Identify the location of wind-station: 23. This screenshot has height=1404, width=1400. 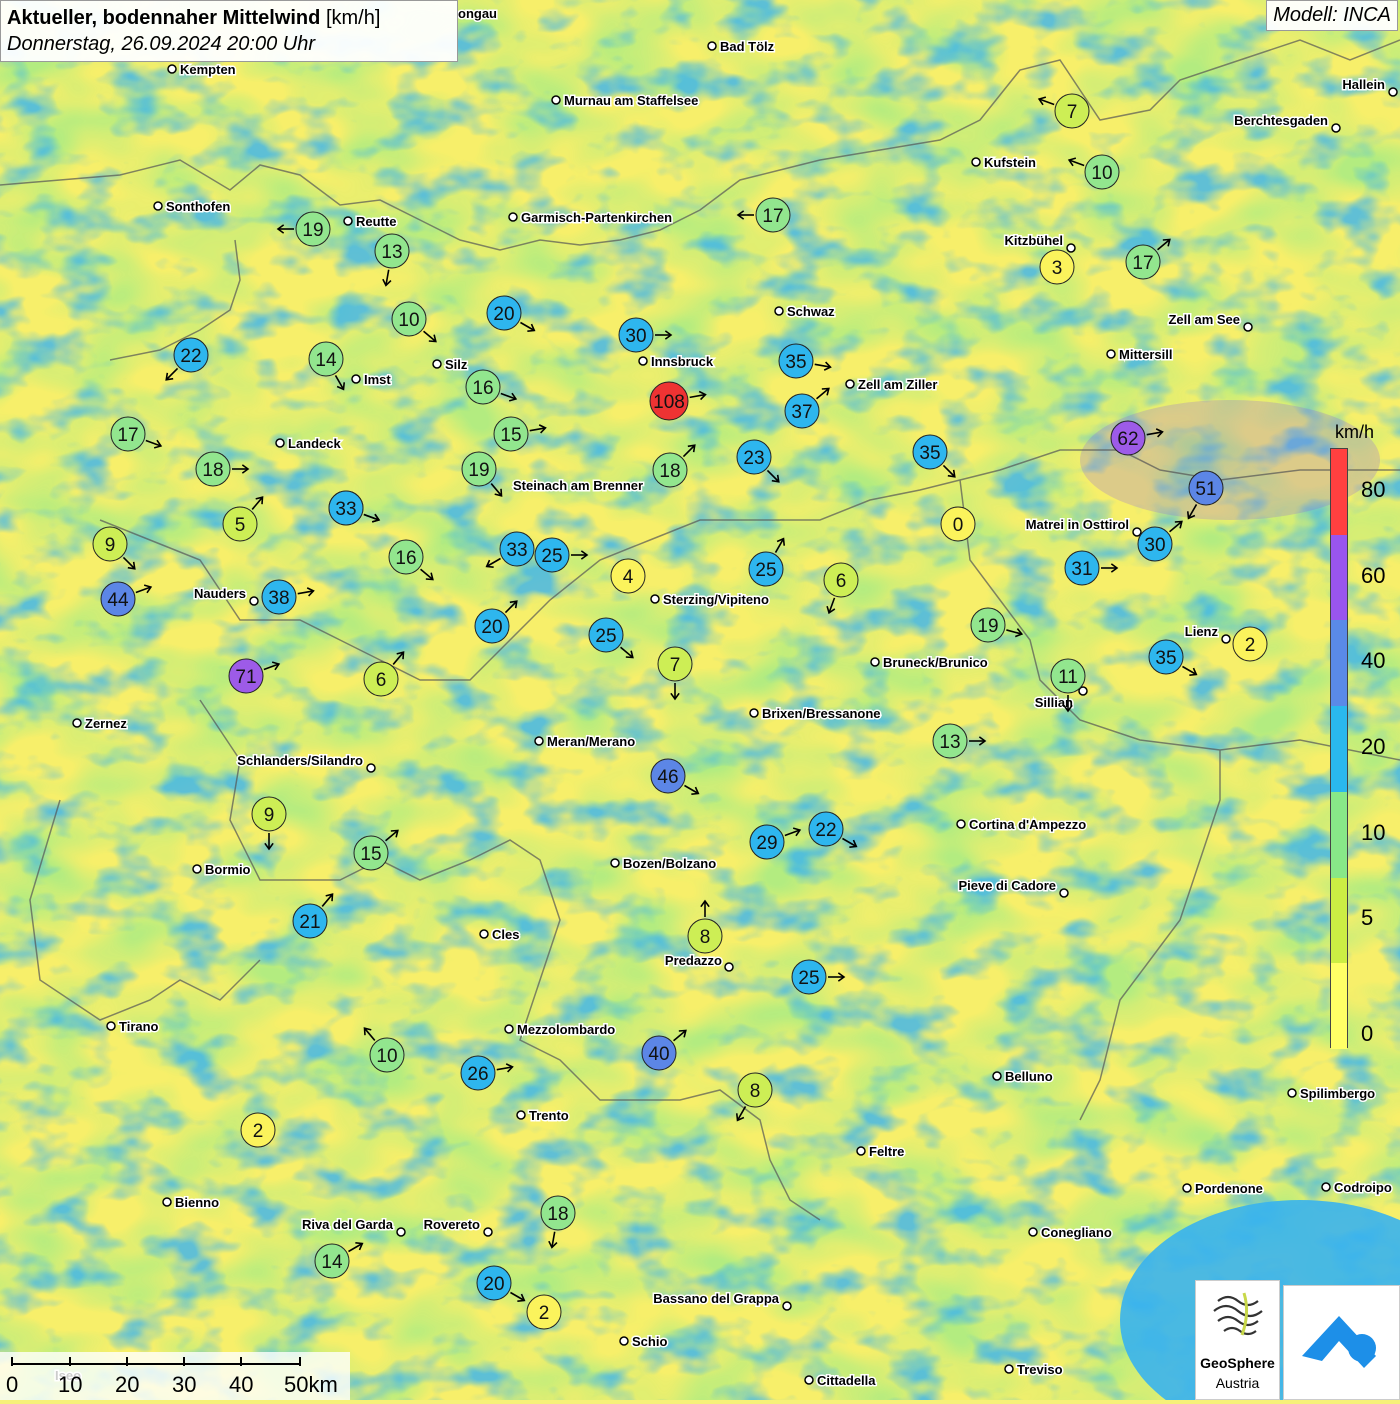
(758, 461).